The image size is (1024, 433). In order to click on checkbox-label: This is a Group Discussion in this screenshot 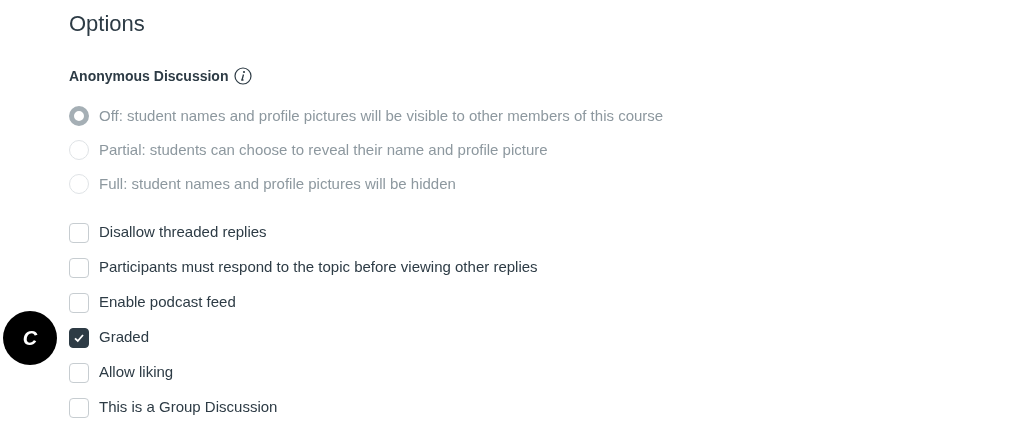, I will do `click(188, 407)`.